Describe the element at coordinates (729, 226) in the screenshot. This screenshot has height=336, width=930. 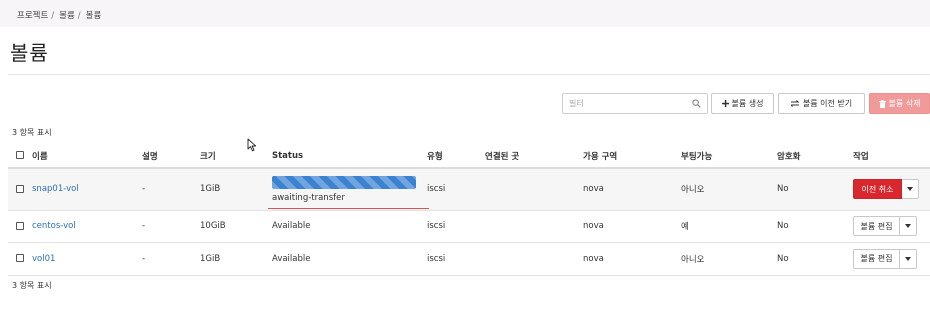
I see `bootable-cell: 예` at that location.